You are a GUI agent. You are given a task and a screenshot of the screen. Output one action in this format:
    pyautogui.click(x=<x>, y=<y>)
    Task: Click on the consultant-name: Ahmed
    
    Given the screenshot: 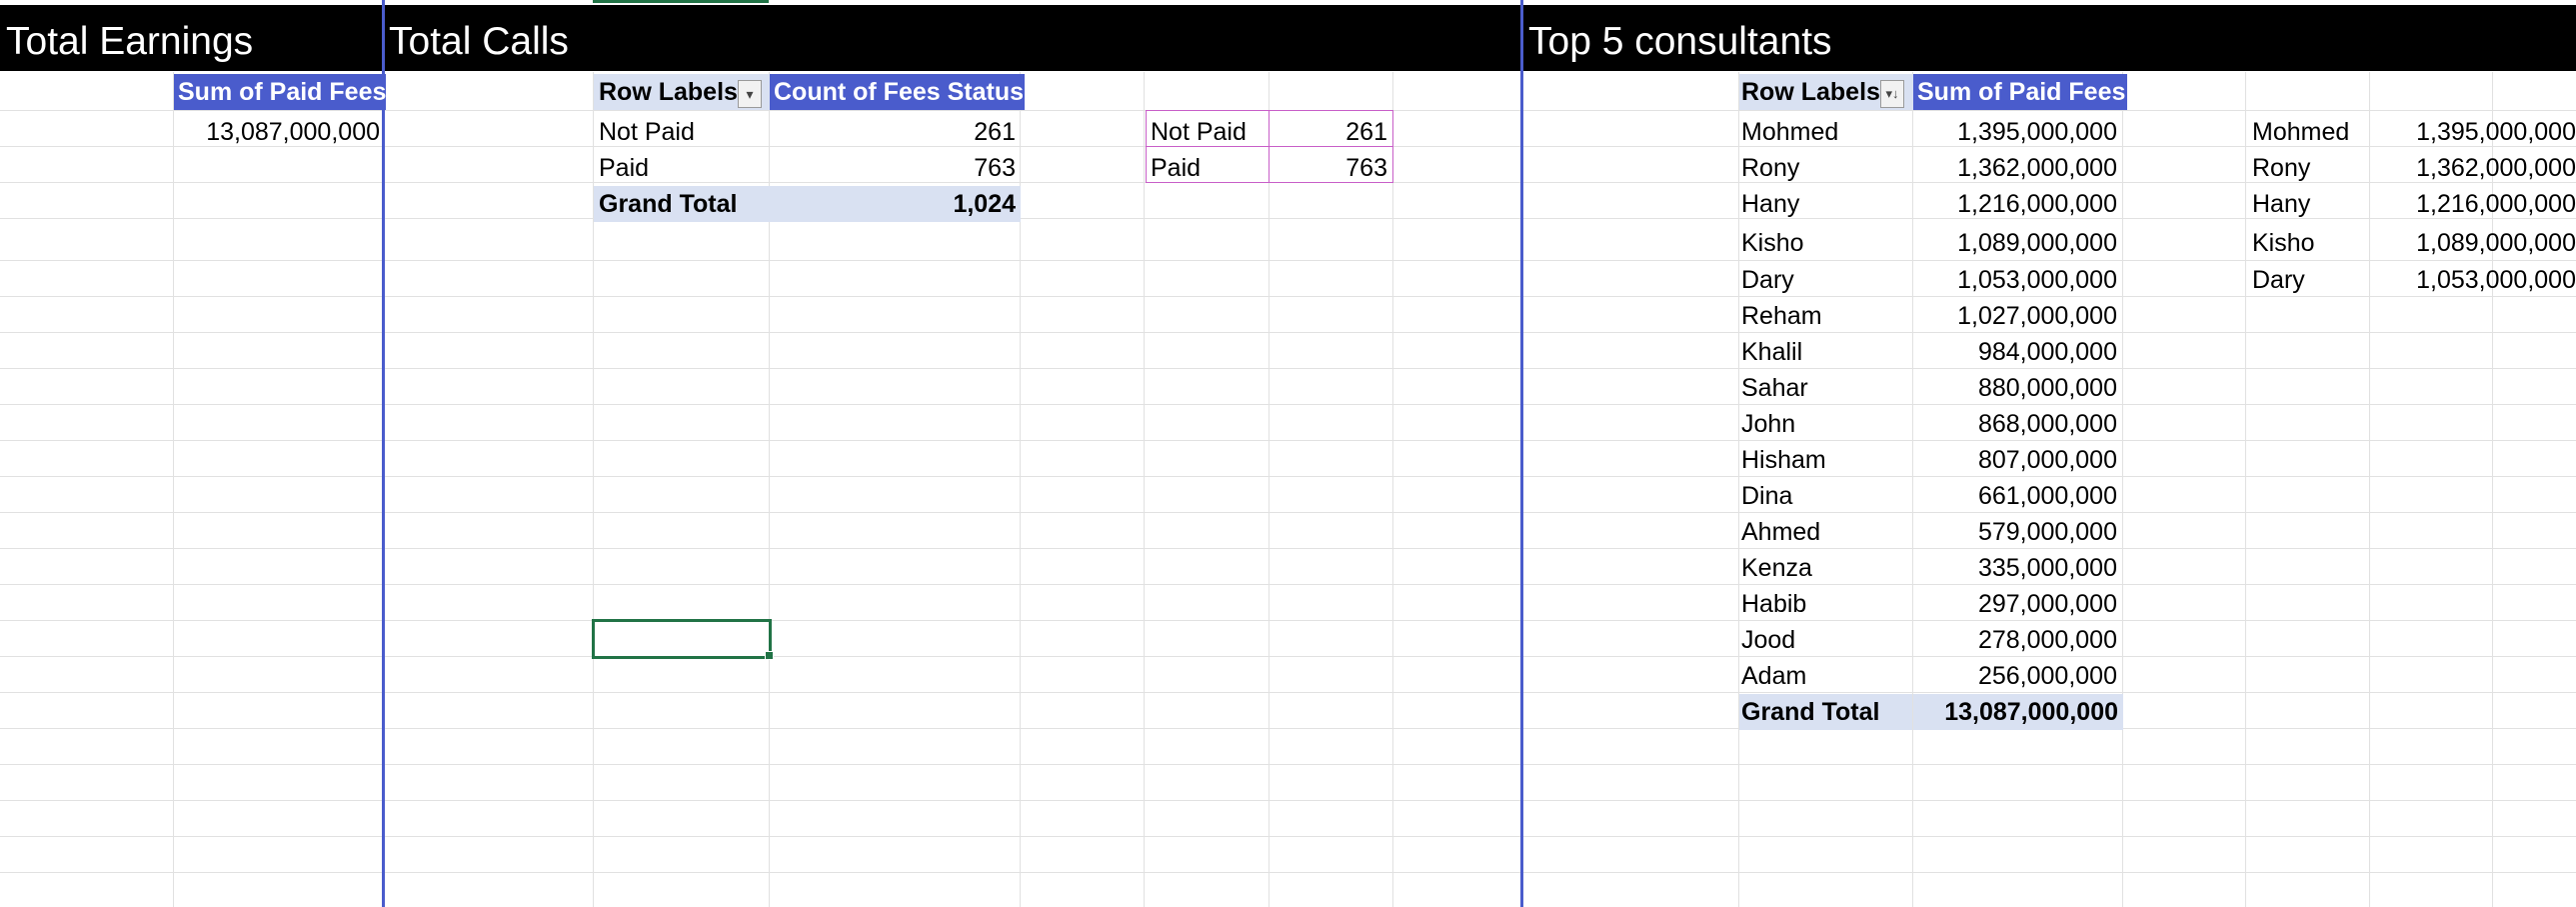 What is the action you would take?
    pyautogui.click(x=1825, y=532)
    